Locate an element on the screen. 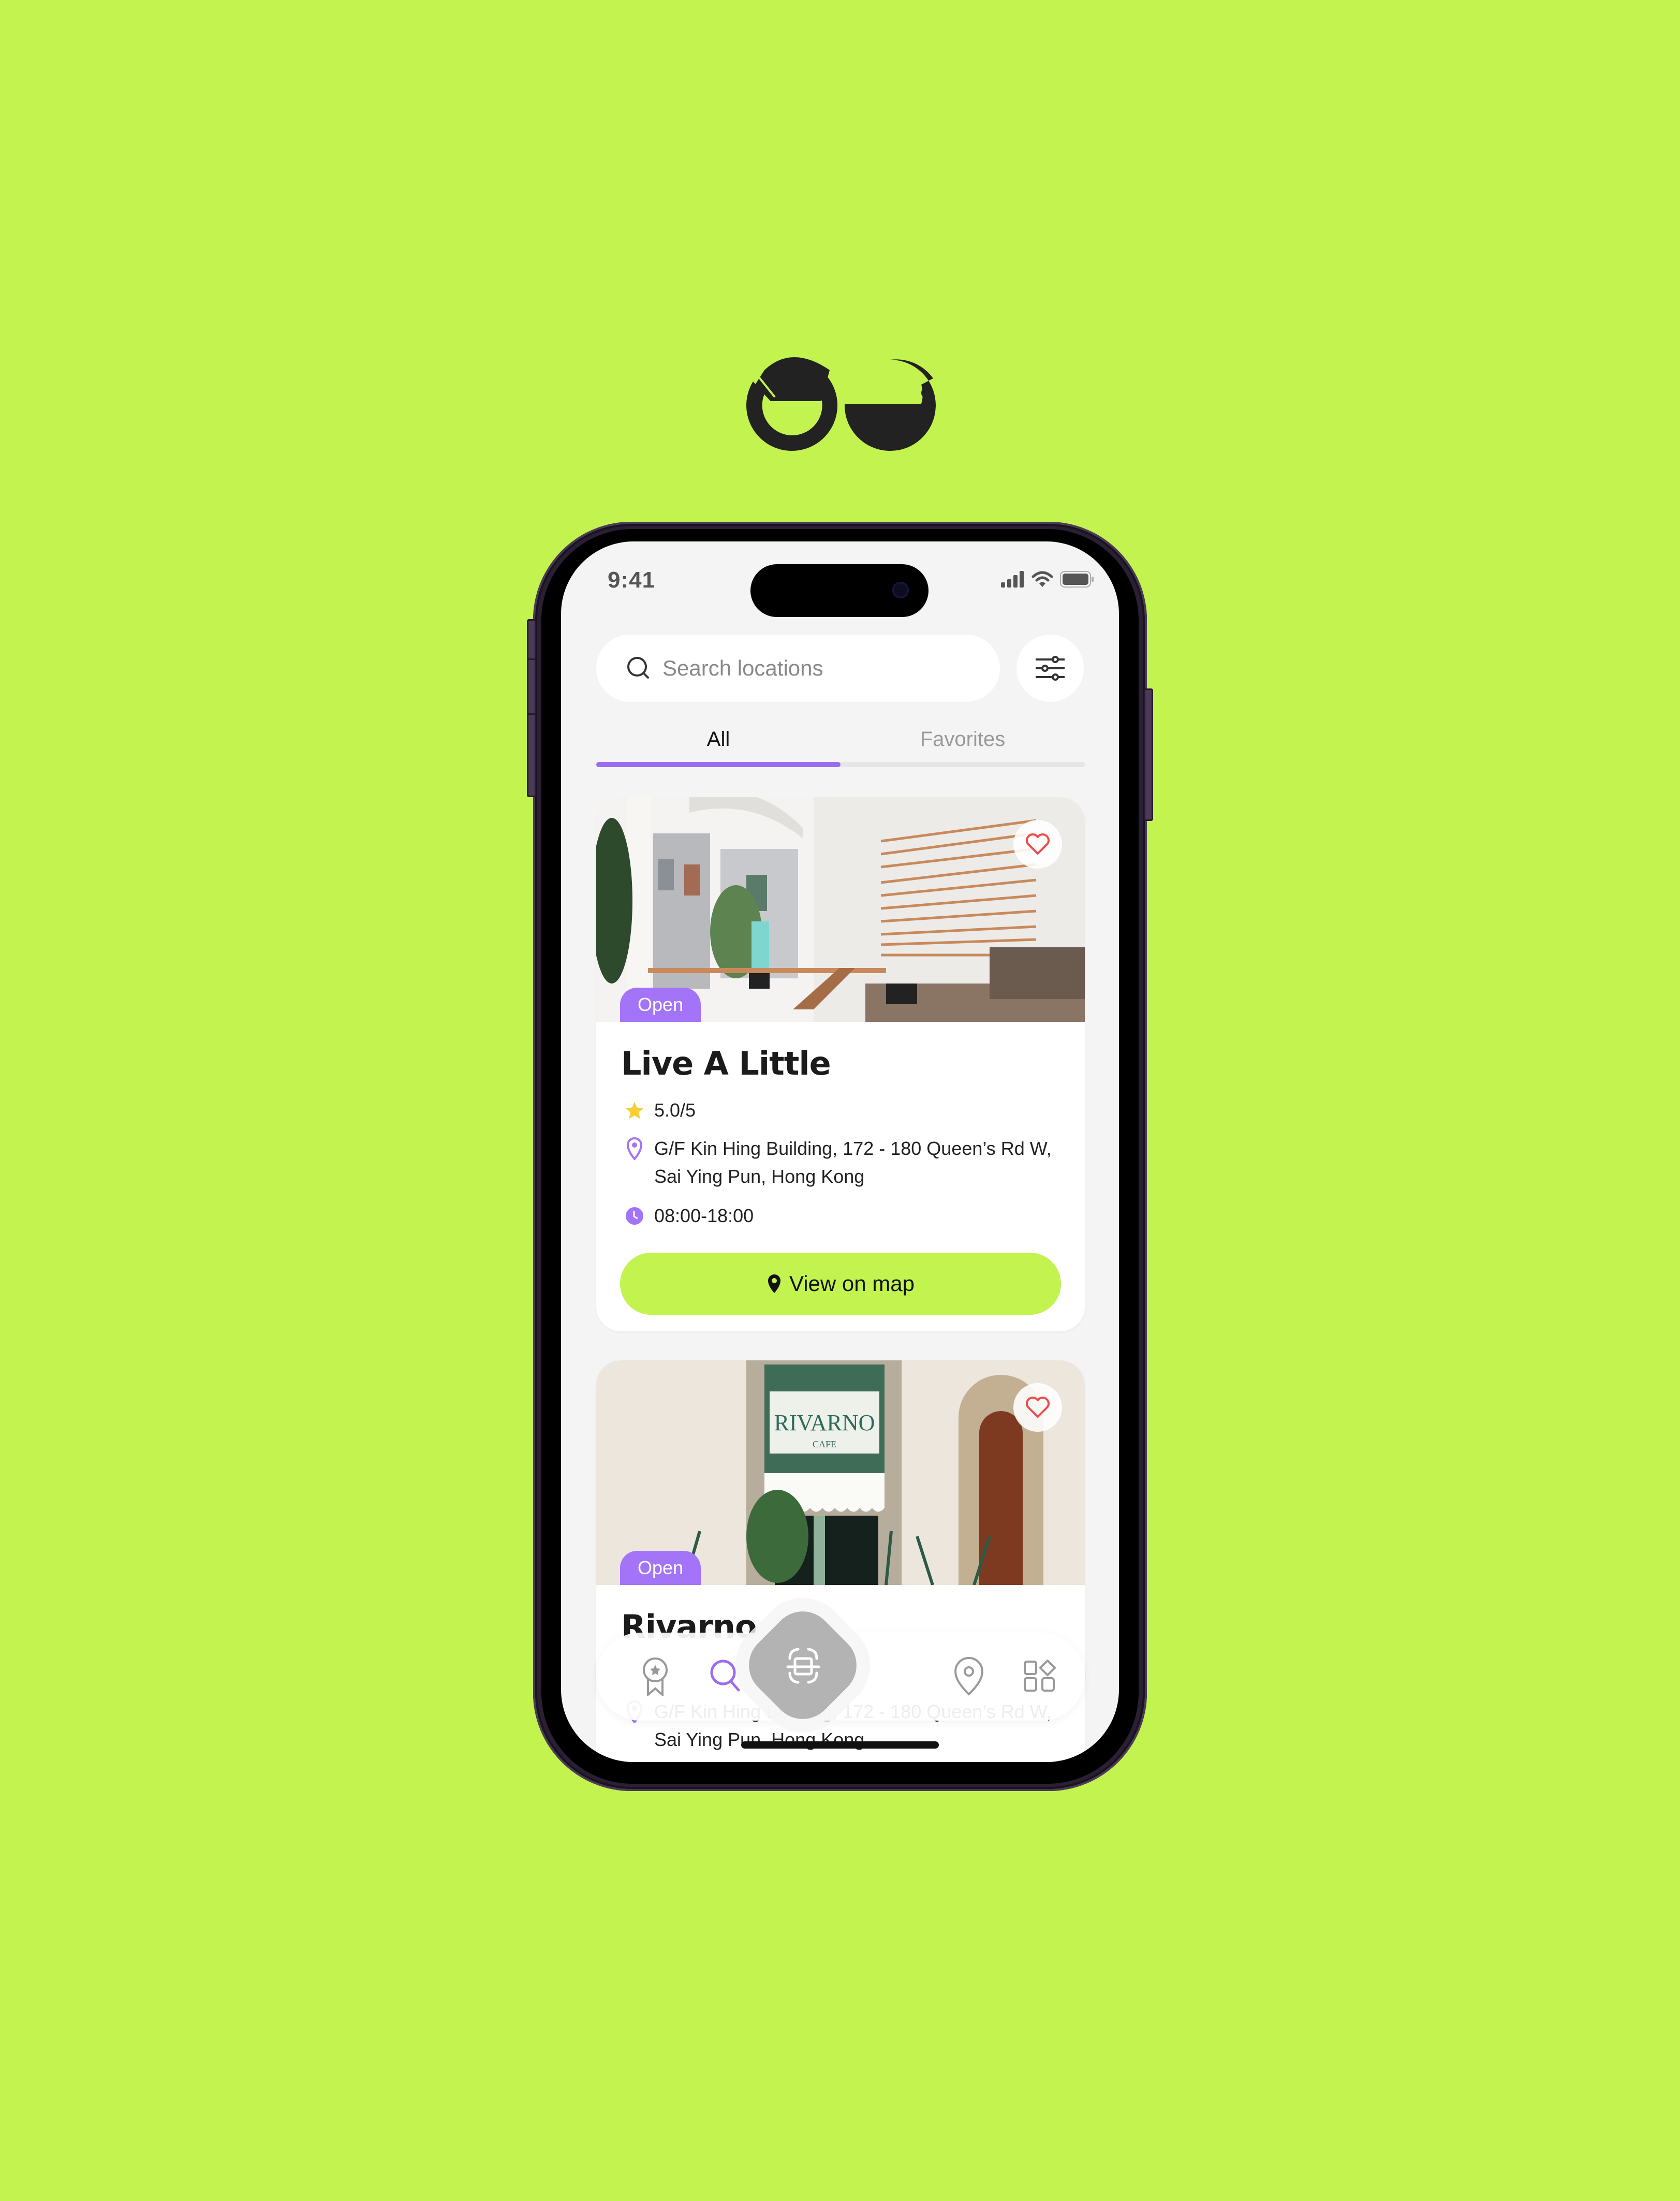 The height and width of the screenshot is (2201, 1680). tab-indicator is located at coordinates (718, 764).